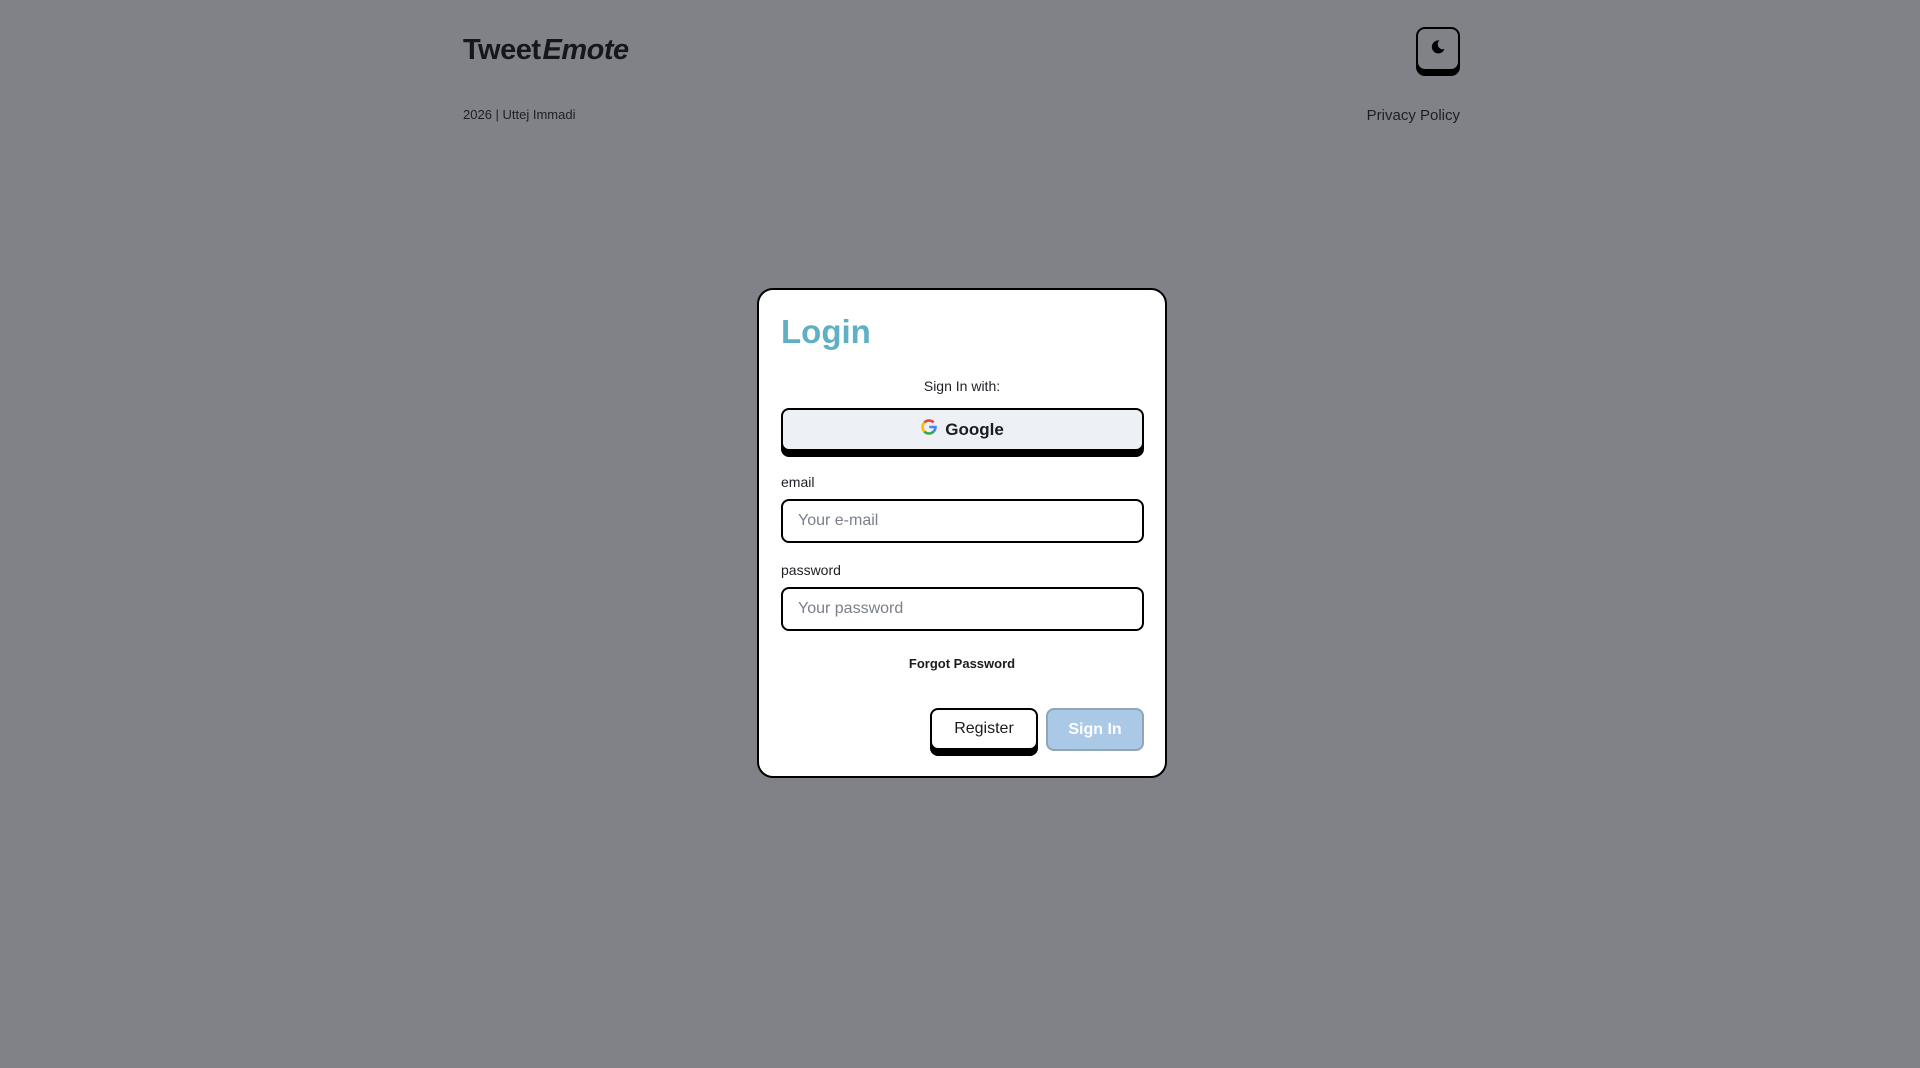 Image resolution: width=1920 pixels, height=1068 pixels. I want to click on google-button-label: Google, so click(974, 429).